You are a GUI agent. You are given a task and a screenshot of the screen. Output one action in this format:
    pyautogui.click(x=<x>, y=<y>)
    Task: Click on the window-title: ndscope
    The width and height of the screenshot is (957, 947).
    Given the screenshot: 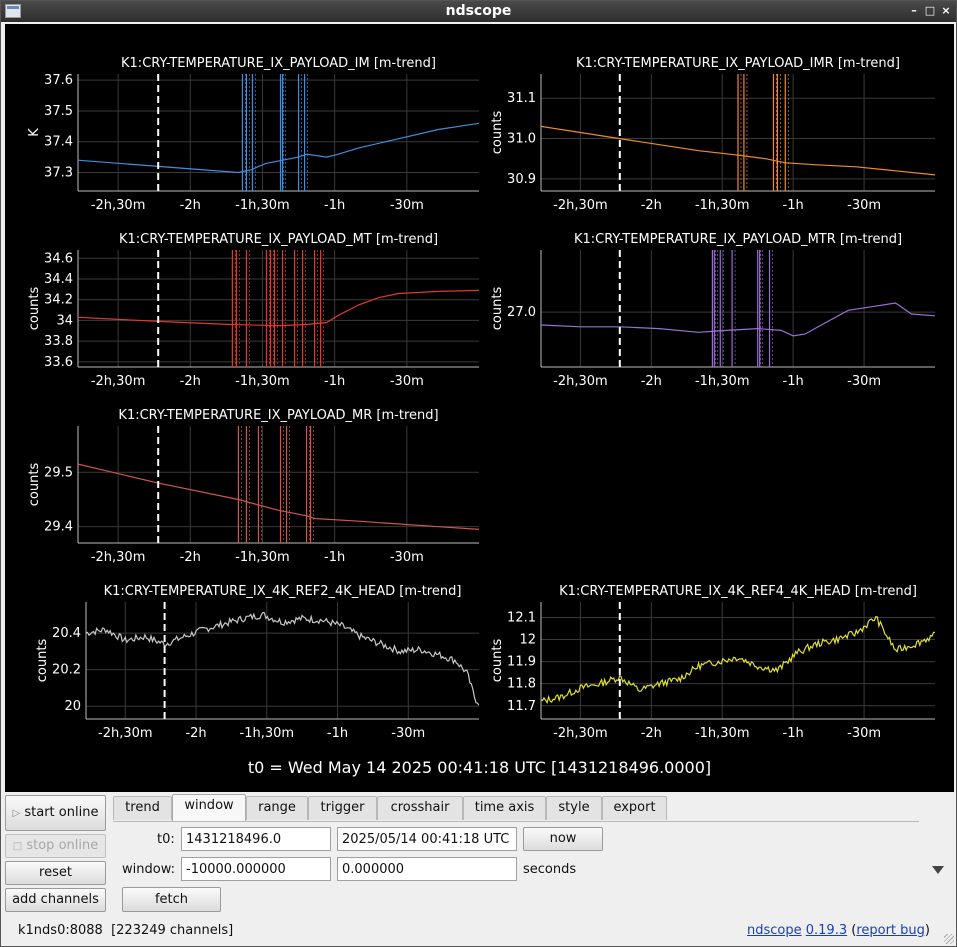 What is the action you would take?
    pyautogui.click(x=478, y=11)
    